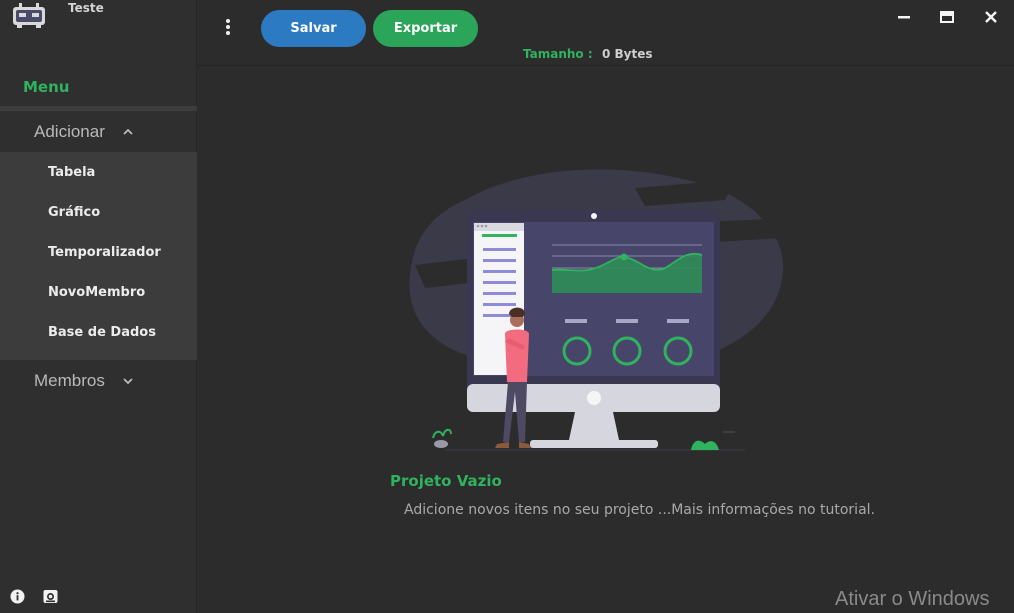  Describe the element at coordinates (86, 8) in the screenshot. I see `app-title: Teste` at that location.